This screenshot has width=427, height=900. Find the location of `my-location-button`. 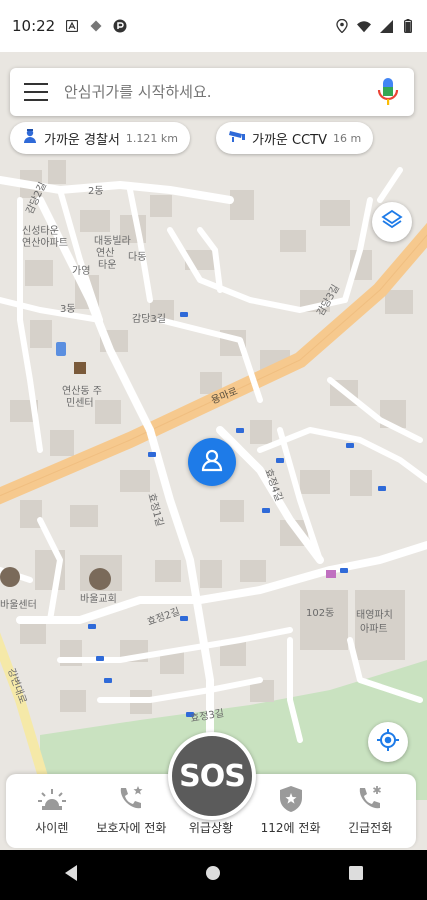

my-location-button is located at coordinates (388, 742).